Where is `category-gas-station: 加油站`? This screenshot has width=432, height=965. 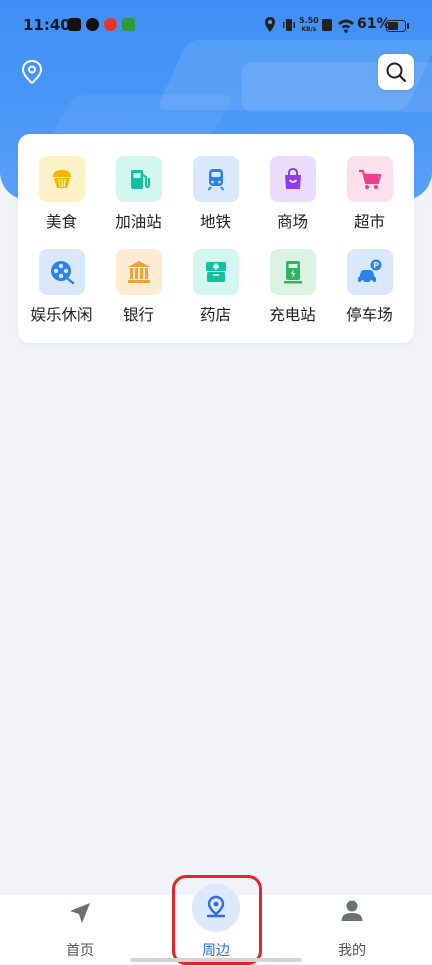 category-gas-station: 加油站 is located at coordinates (138, 194).